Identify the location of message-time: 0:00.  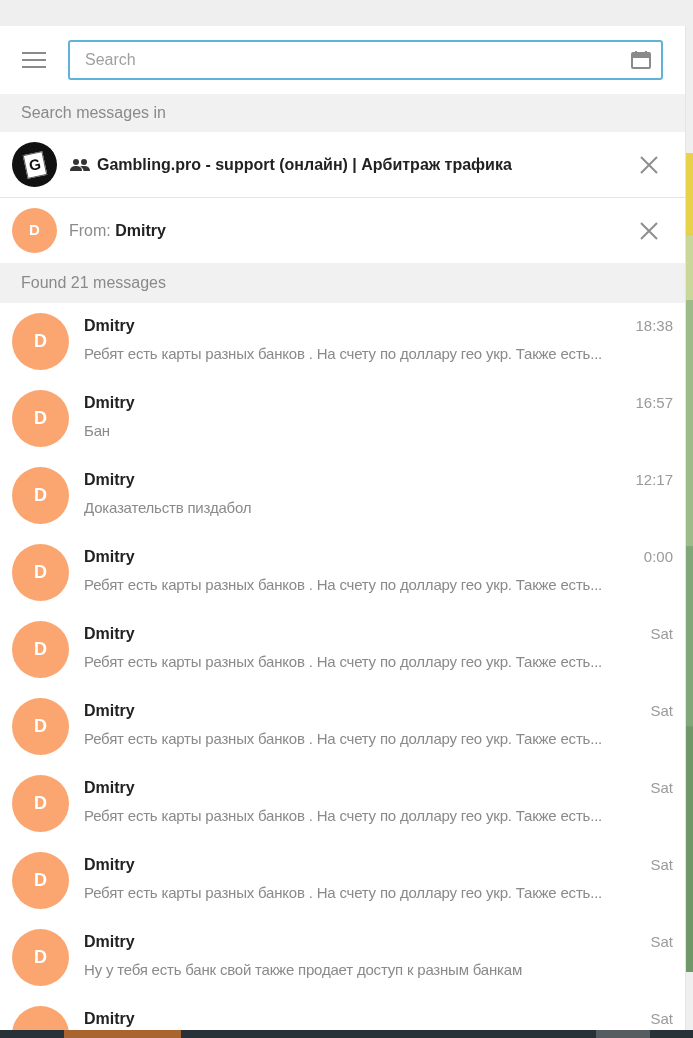
(658, 556).